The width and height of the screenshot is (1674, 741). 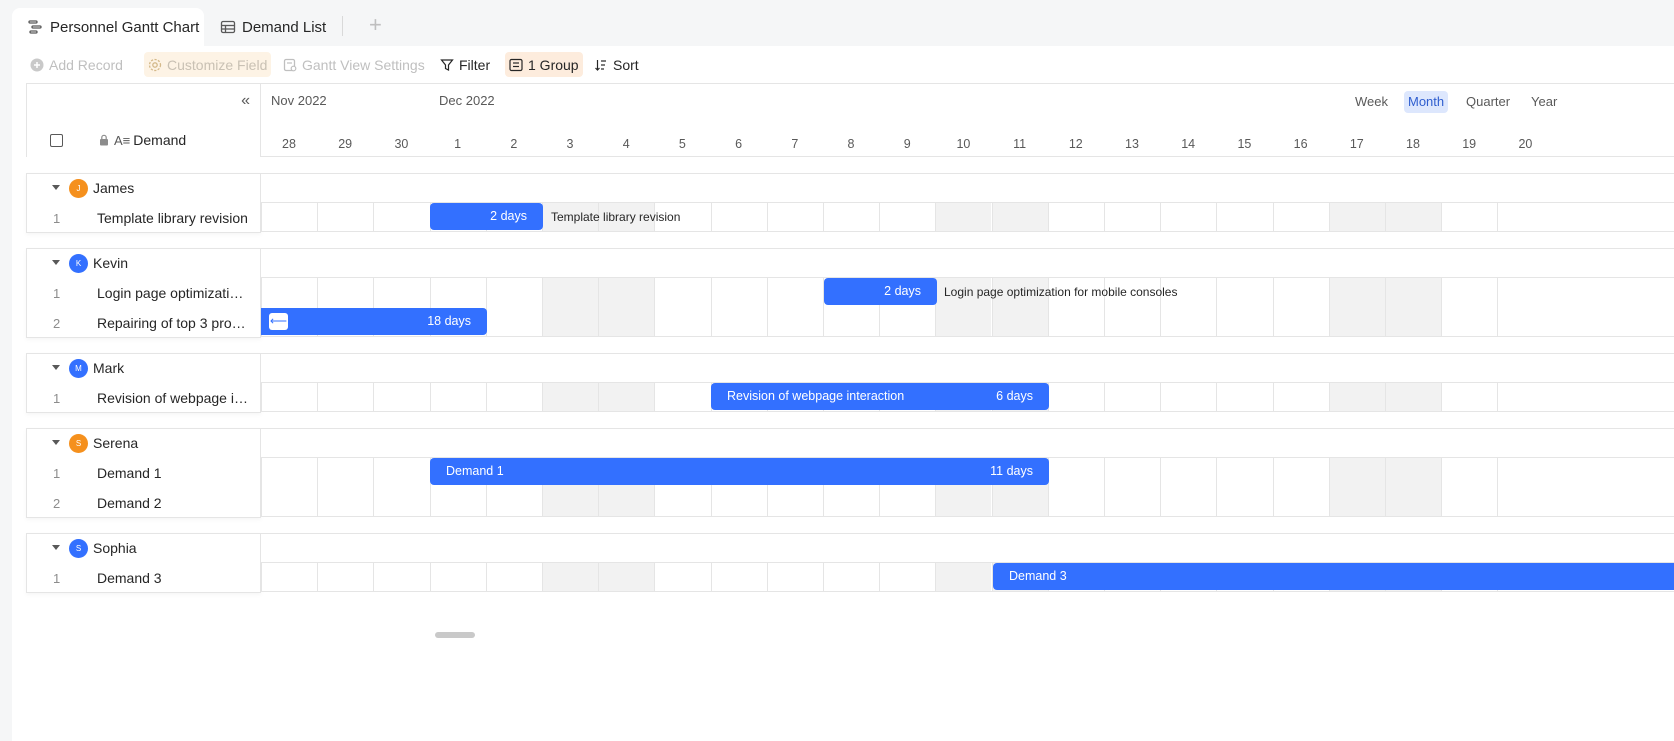 I want to click on group-header: S Serena, so click(x=143, y=443).